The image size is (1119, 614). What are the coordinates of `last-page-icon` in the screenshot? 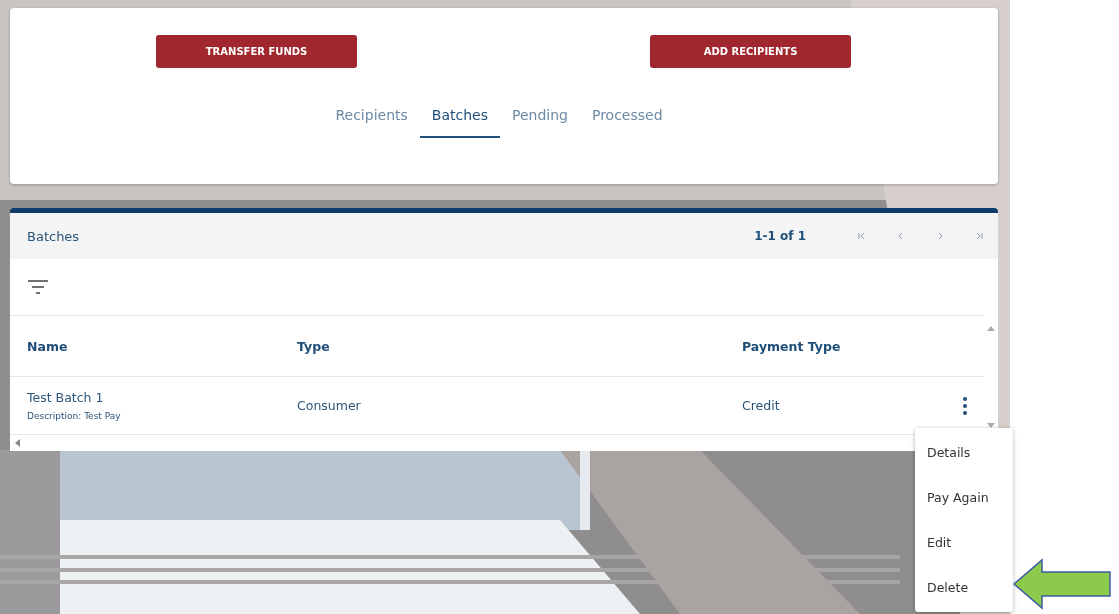 It's located at (979, 236).